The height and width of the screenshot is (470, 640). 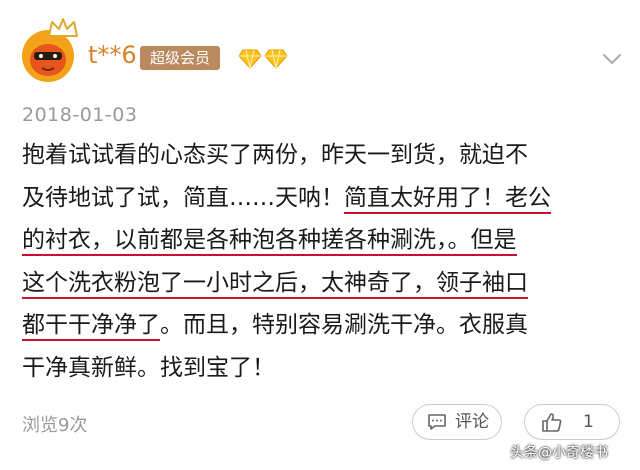 What do you see at coordinates (344, 325) in the screenshot?
I see `line-text: 。而且，特别容易涮洗干净。衣服真` at bounding box center [344, 325].